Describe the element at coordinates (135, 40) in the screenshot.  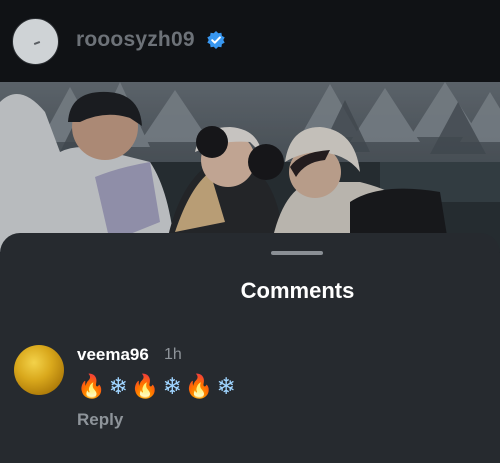
I see `post-username: rooosyzh09` at that location.